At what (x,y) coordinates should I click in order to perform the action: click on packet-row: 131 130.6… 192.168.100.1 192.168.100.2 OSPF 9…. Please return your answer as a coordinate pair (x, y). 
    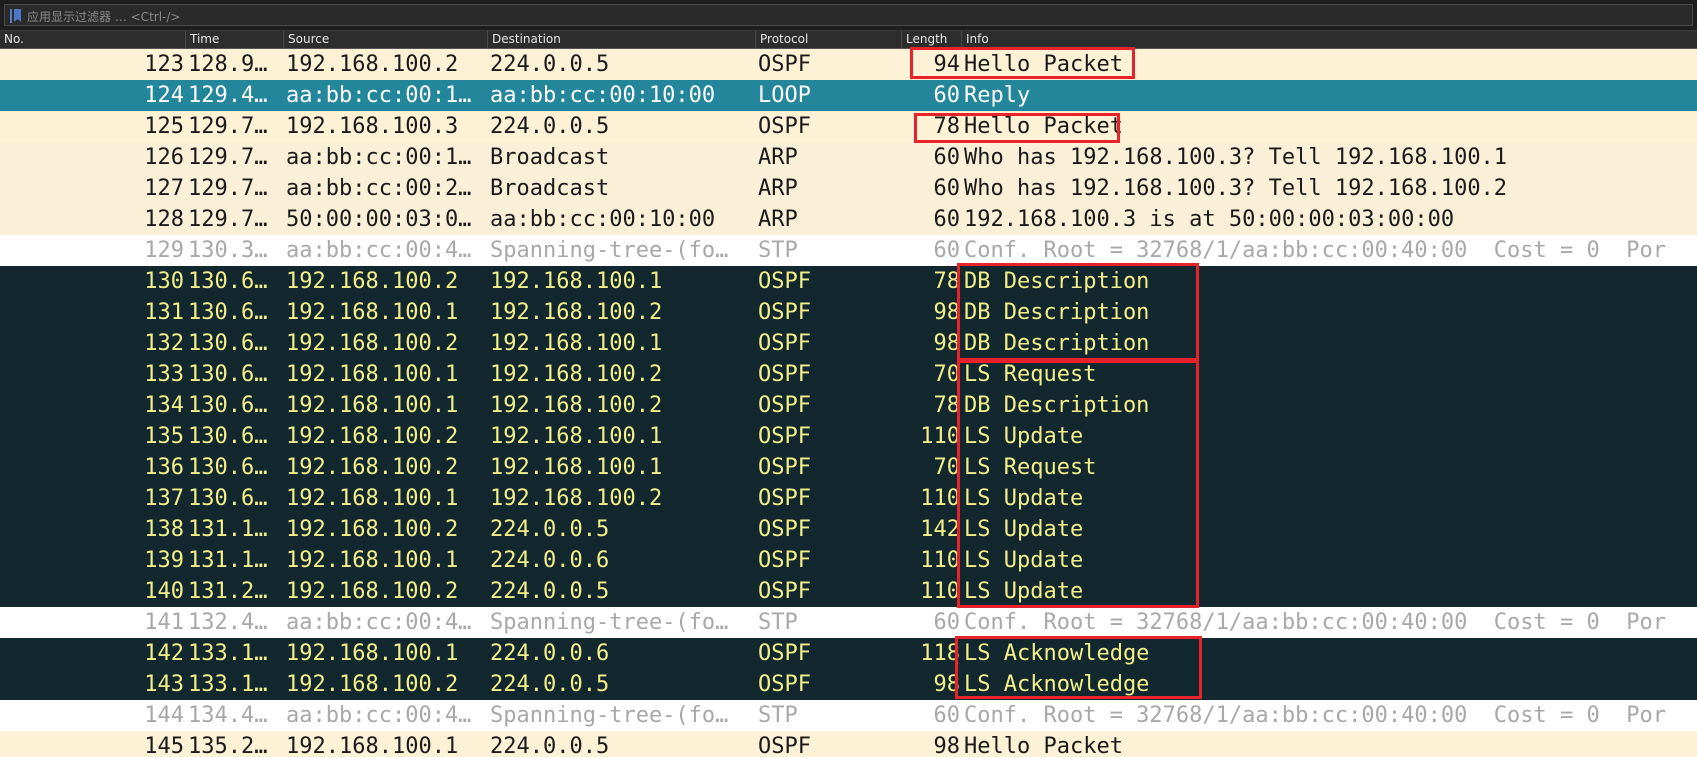
    Looking at the image, I should click on (848, 312).